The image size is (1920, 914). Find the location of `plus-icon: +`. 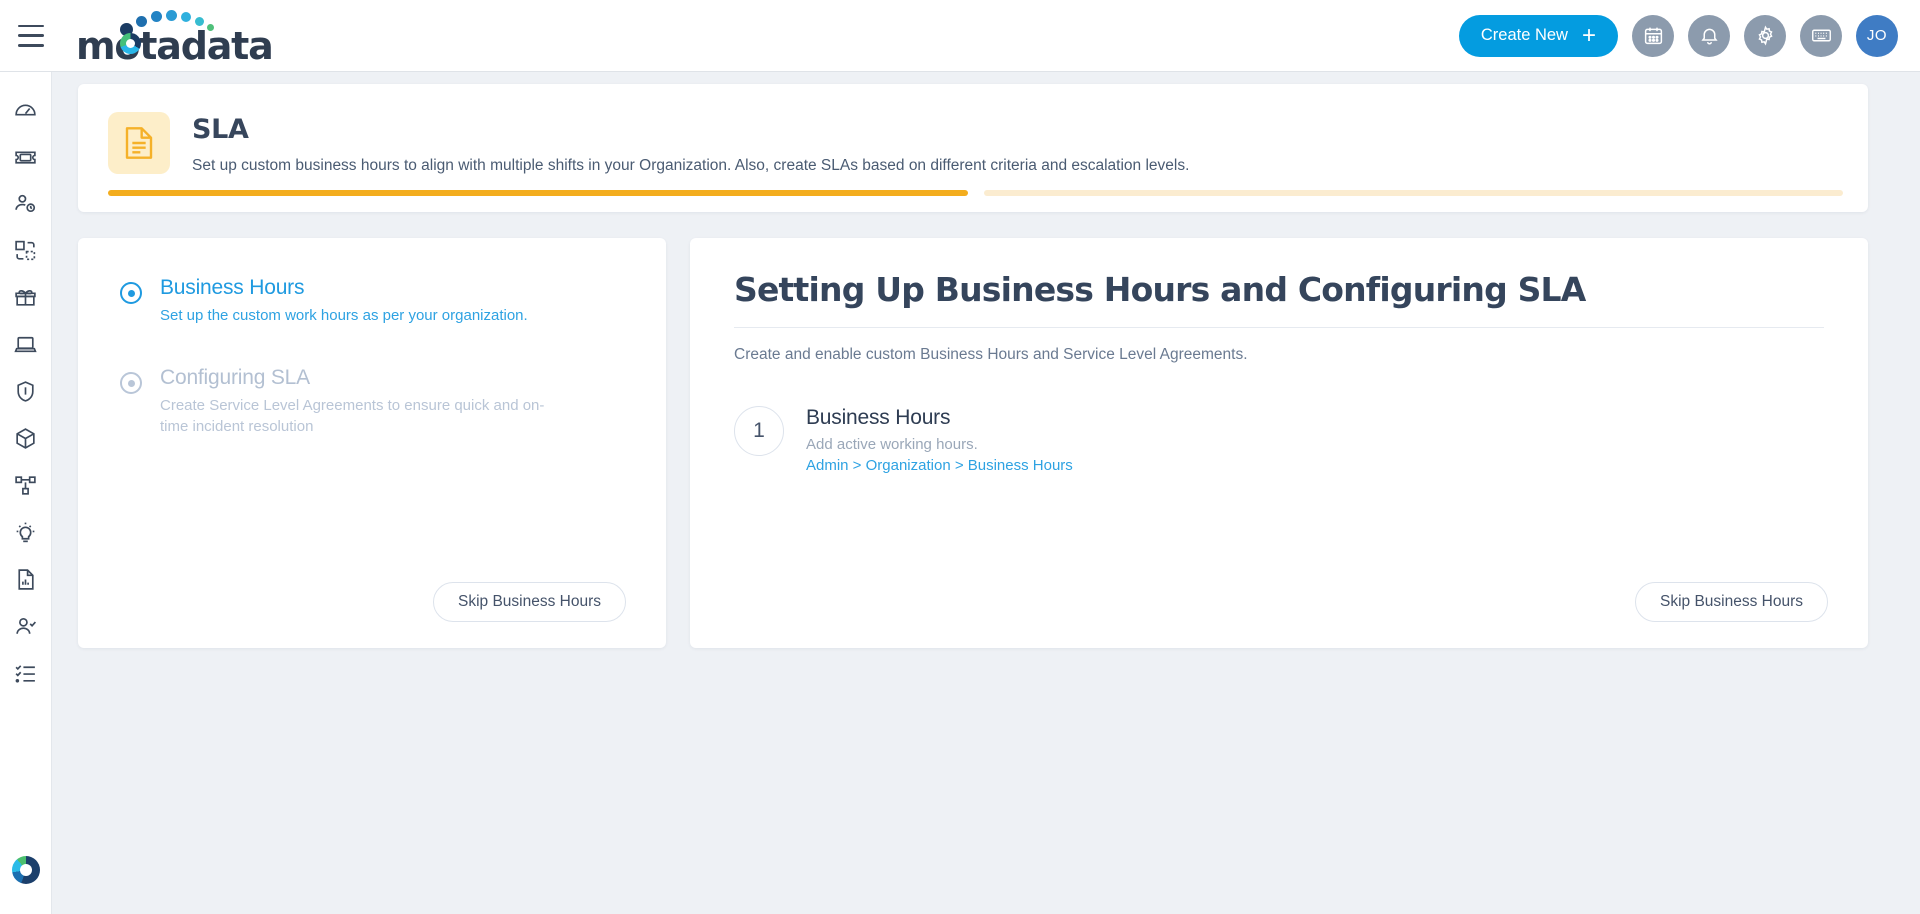

plus-icon: + is located at coordinates (1588, 35).